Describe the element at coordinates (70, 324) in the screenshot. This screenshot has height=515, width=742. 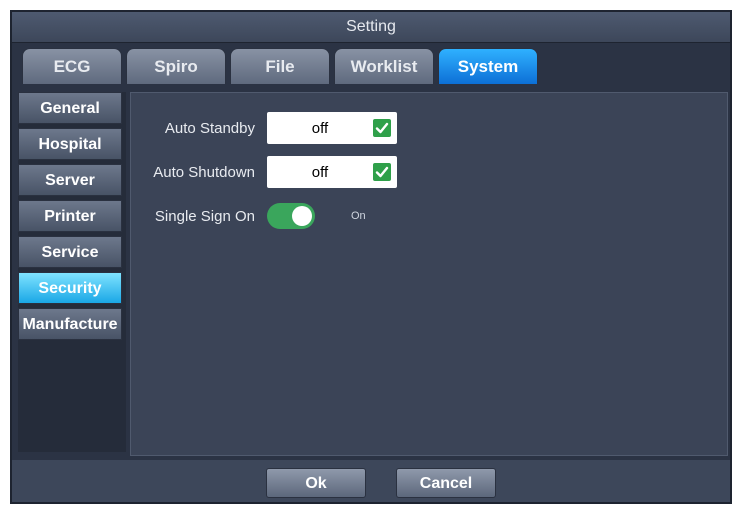
I see `sidebar-item-manufacture: Manufacture` at that location.